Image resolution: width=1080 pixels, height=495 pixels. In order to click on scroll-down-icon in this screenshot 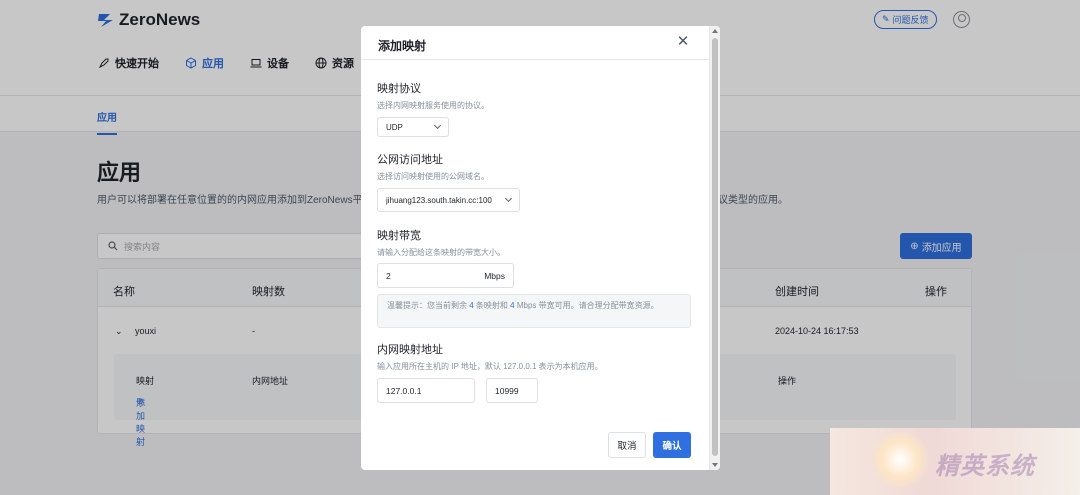, I will do `click(715, 465)`.